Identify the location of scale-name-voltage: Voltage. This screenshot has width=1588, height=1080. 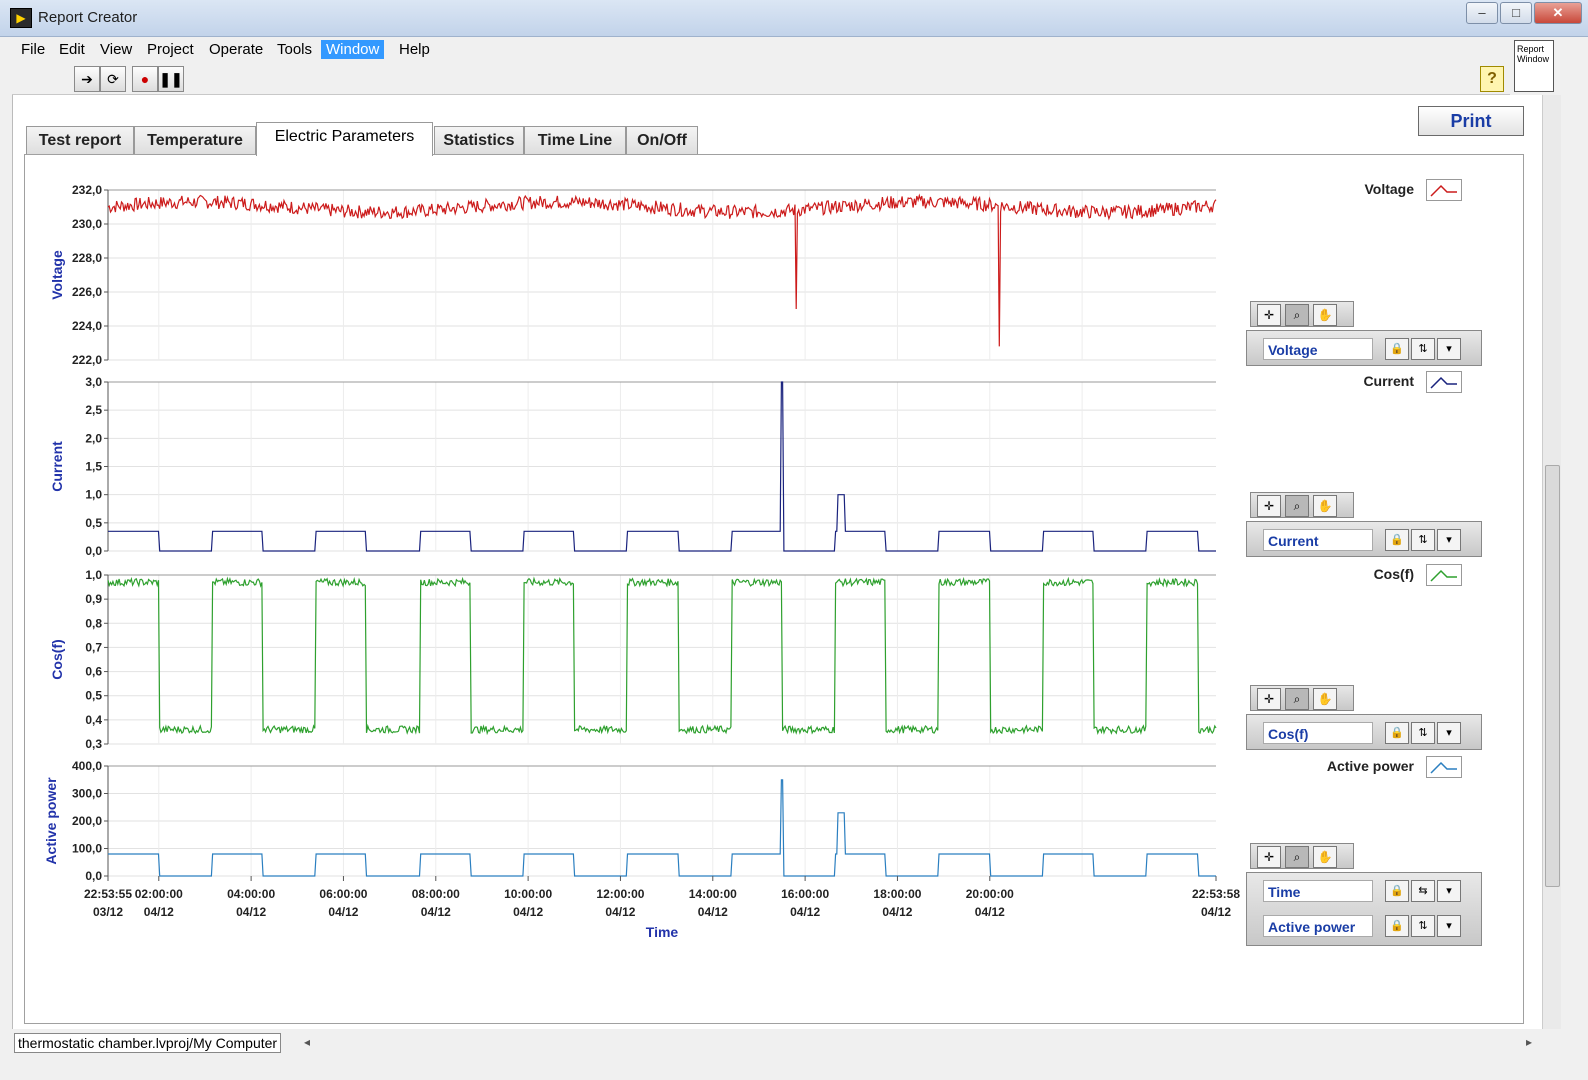
(1318, 349).